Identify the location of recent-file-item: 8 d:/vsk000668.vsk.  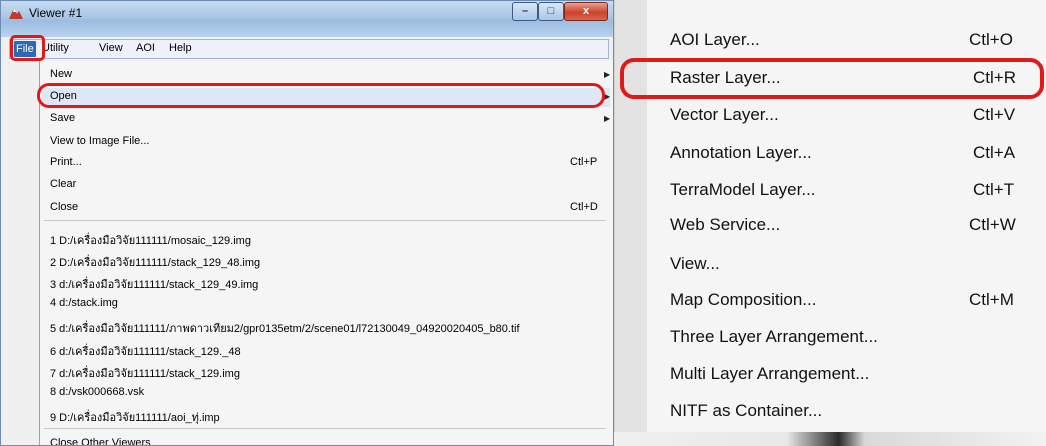
(97, 392).